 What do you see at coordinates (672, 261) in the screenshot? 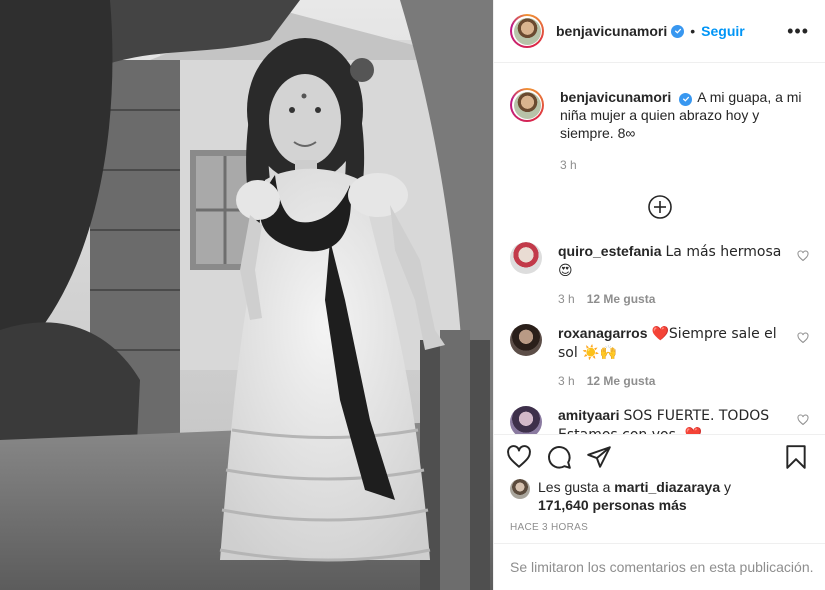
I see `comment-text-block: quiro_estefania La más hermosa 😍` at bounding box center [672, 261].